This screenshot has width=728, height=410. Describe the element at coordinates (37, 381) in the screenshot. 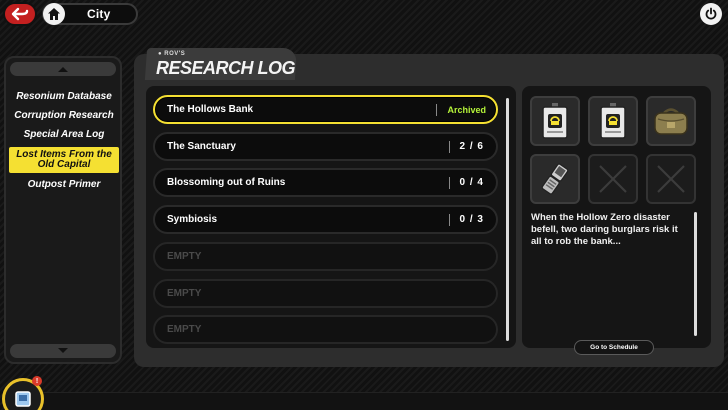

I see `notification-badge: !` at that location.